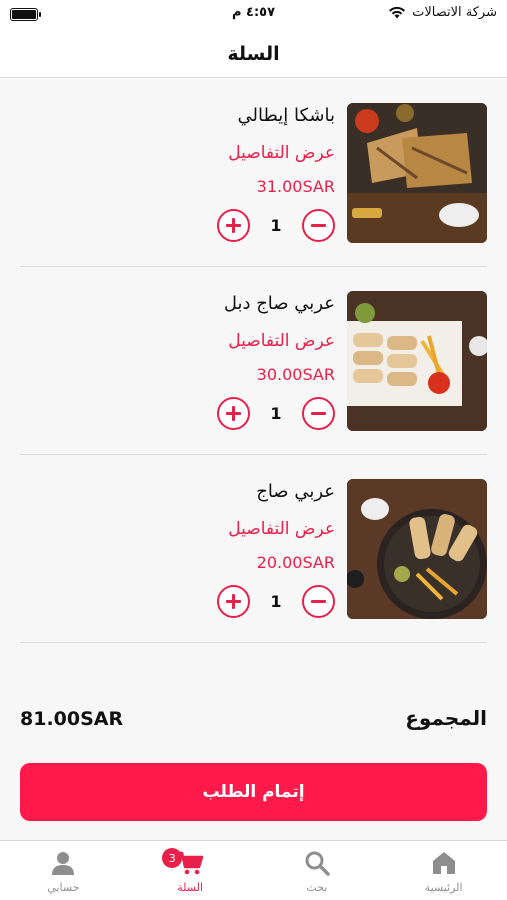 The width and height of the screenshot is (507, 900). I want to click on product-name: باشكا إيطالي, so click(286, 115).